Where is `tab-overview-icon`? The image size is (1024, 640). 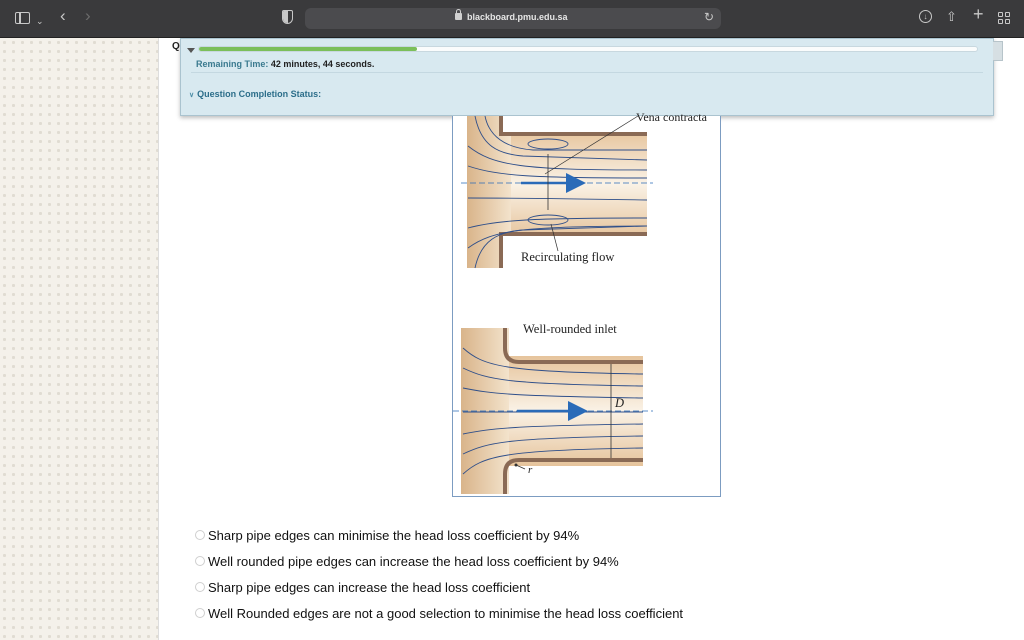
tab-overview-icon is located at coordinates (1004, 18).